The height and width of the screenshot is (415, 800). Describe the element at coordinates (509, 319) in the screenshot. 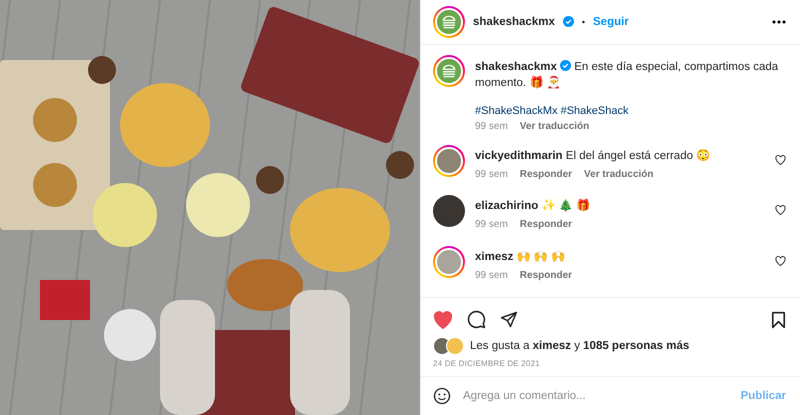

I see `send-icon` at that location.